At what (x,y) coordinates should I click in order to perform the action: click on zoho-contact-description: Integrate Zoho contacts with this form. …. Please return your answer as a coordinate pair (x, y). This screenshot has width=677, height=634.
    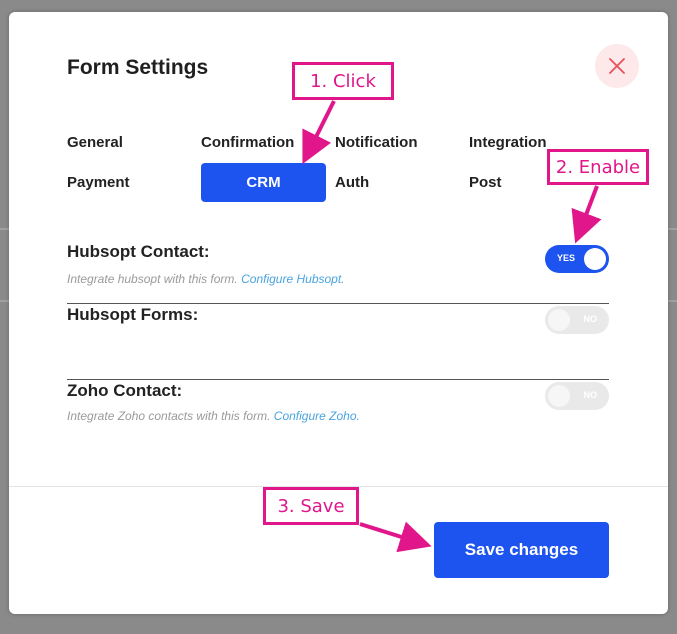
    Looking at the image, I should click on (213, 416).